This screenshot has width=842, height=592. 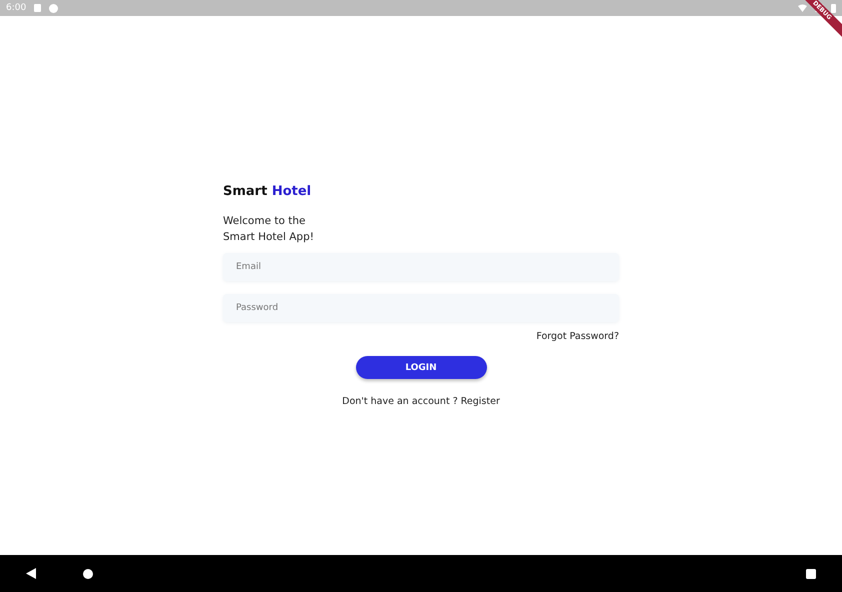 What do you see at coordinates (421, 367) in the screenshot?
I see `login-button: LOGIN` at bounding box center [421, 367].